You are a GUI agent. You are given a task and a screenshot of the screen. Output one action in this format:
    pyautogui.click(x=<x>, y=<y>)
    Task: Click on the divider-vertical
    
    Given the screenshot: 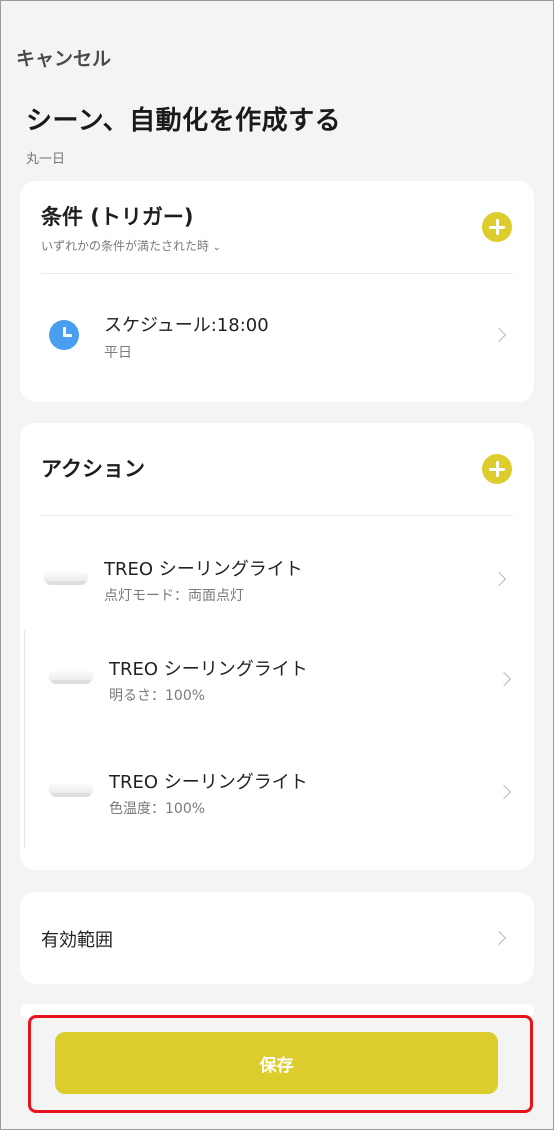 What is the action you would take?
    pyautogui.click(x=24, y=739)
    